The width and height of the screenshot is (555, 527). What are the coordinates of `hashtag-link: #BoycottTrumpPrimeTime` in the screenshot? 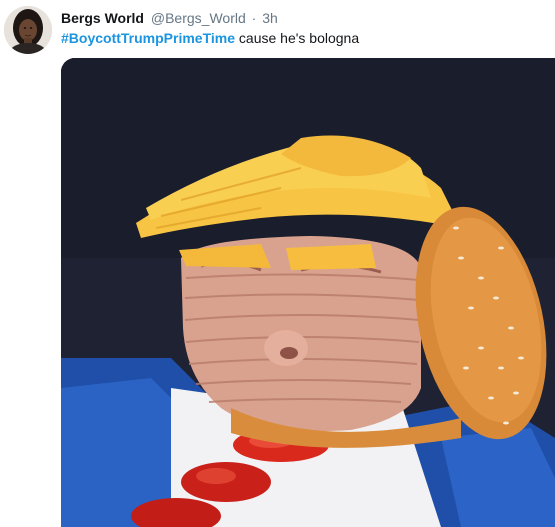 It's located at (148, 38).